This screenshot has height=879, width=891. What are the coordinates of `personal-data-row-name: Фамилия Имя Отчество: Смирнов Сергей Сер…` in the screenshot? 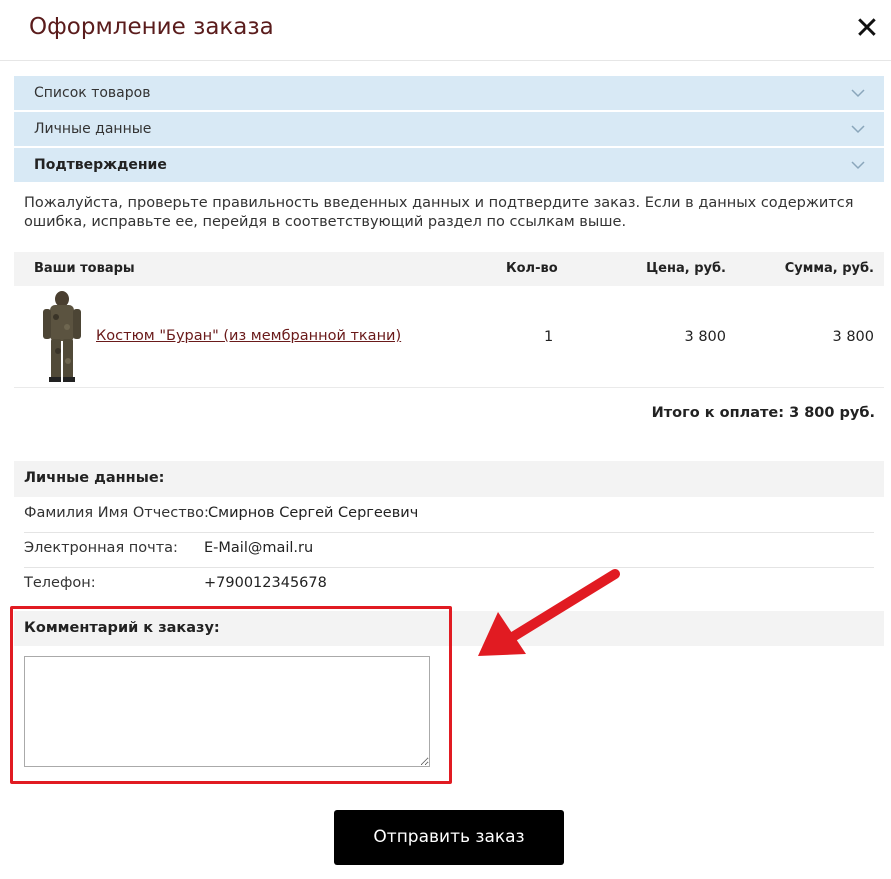 It's located at (449, 515).